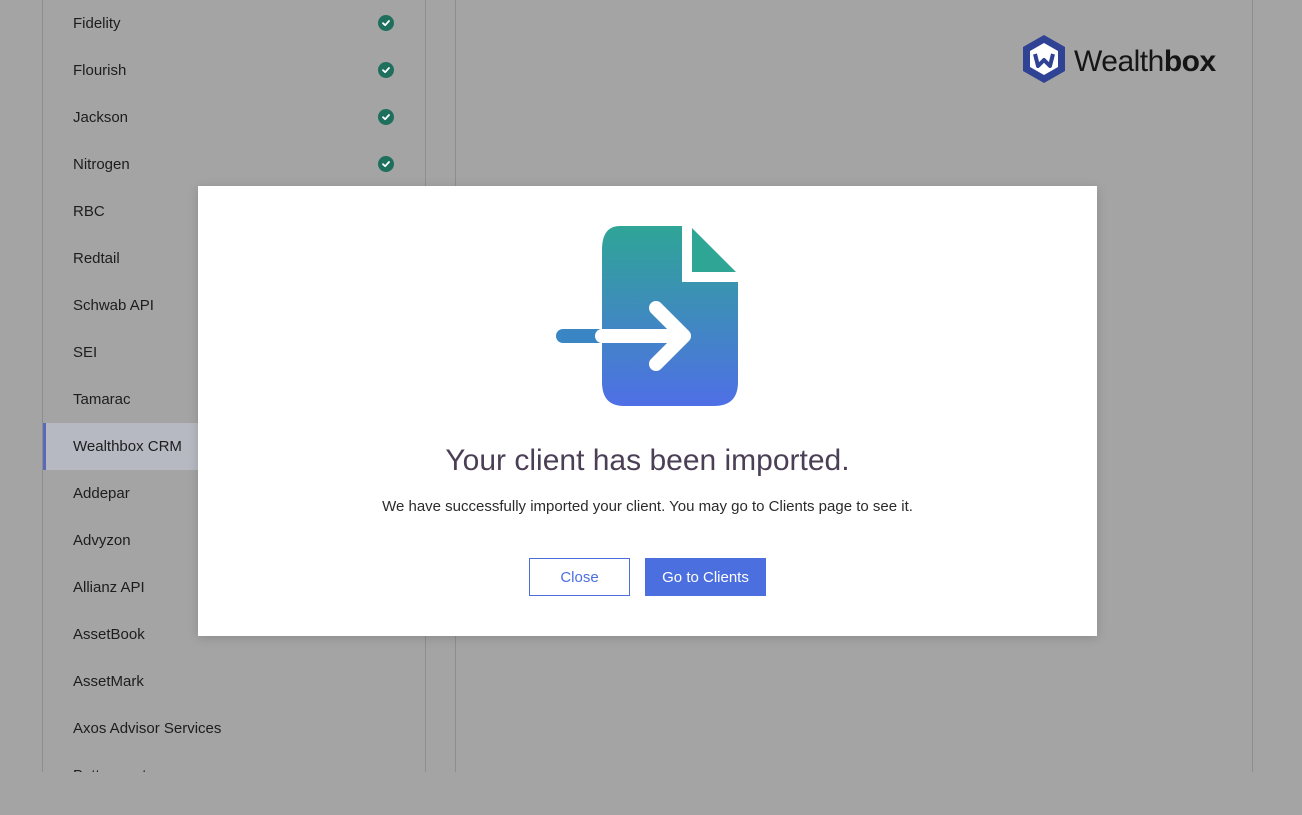 The width and height of the screenshot is (1302, 815). I want to click on go-to-clients-button: Go to Clients, so click(705, 577).